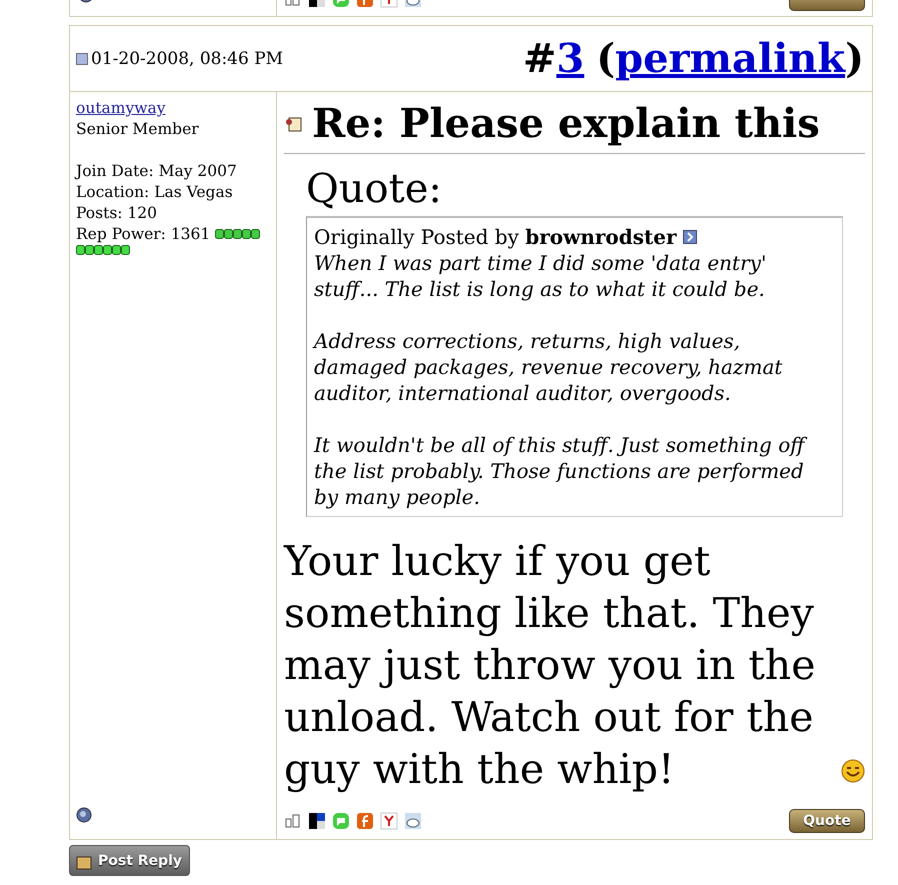  I want to click on username-link: outamyway, so click(121, 108).